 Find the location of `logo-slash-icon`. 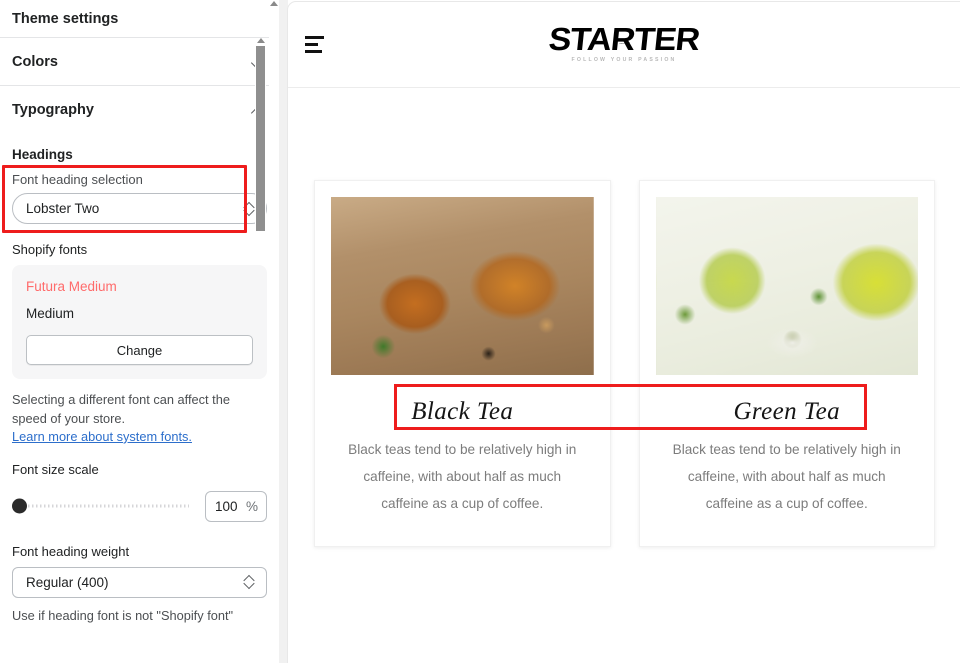

logo-slash-icon is located at coordinates (624, 43).